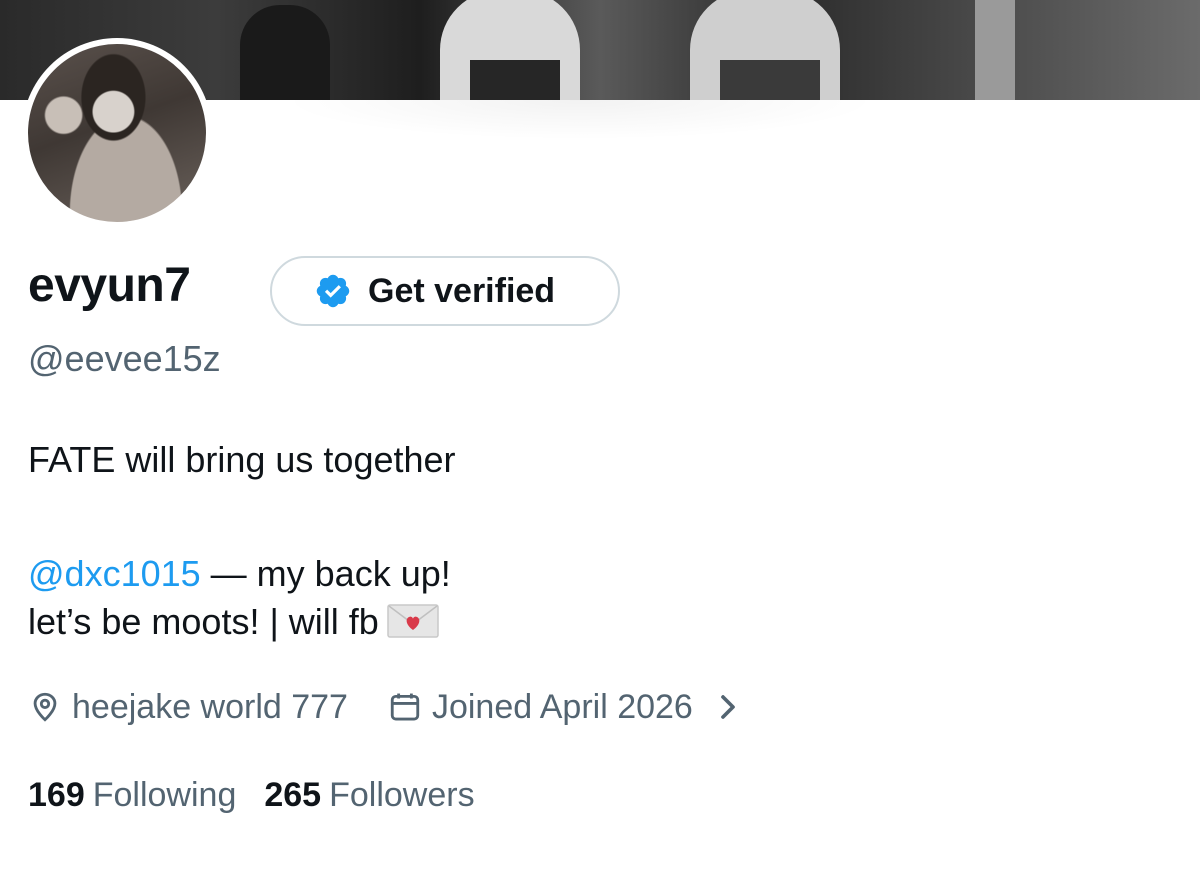 This screenshot has height=876, width=1200. Describe the element at coordinates (333, 291) in the screenshot. I see `verified-badge-icon` at that location.